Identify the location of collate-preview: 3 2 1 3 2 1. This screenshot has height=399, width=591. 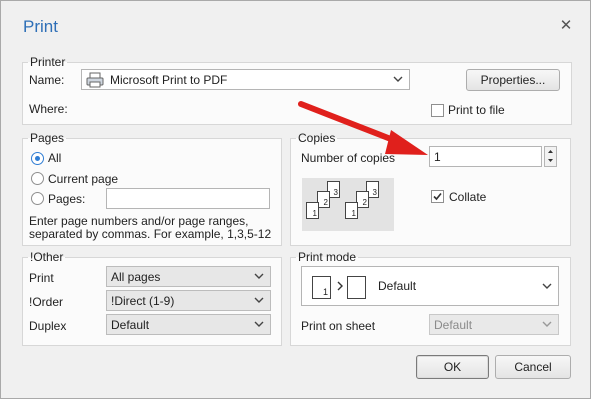
(348, 204).